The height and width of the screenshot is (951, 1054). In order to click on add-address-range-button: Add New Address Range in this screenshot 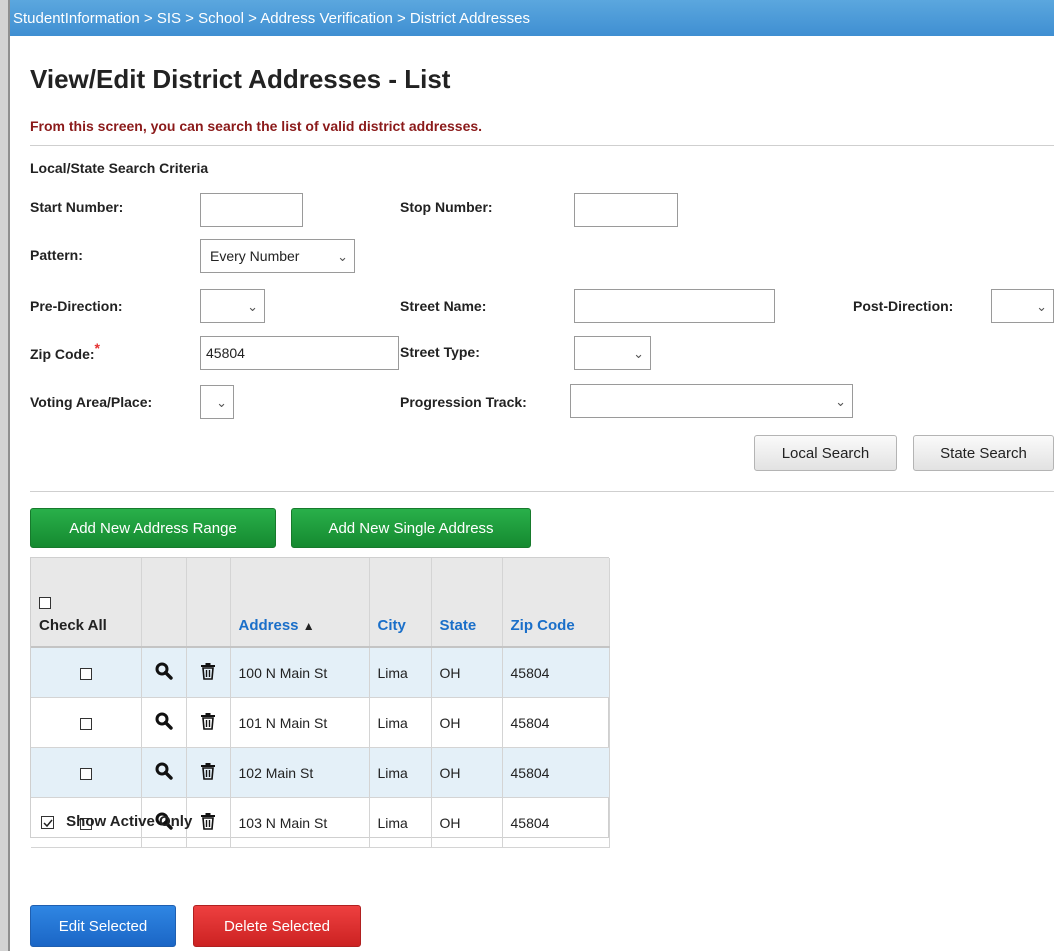, I will do `click(153, 528)`.